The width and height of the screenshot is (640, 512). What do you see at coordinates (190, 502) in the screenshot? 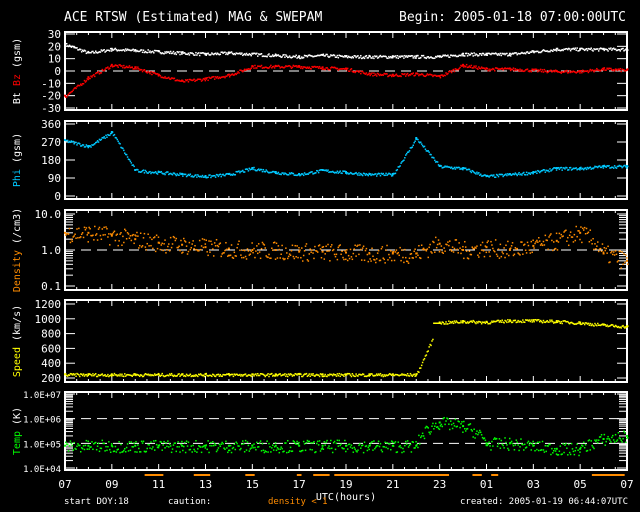
I see `caution-label: caution:` at bounding box center [190, 502].